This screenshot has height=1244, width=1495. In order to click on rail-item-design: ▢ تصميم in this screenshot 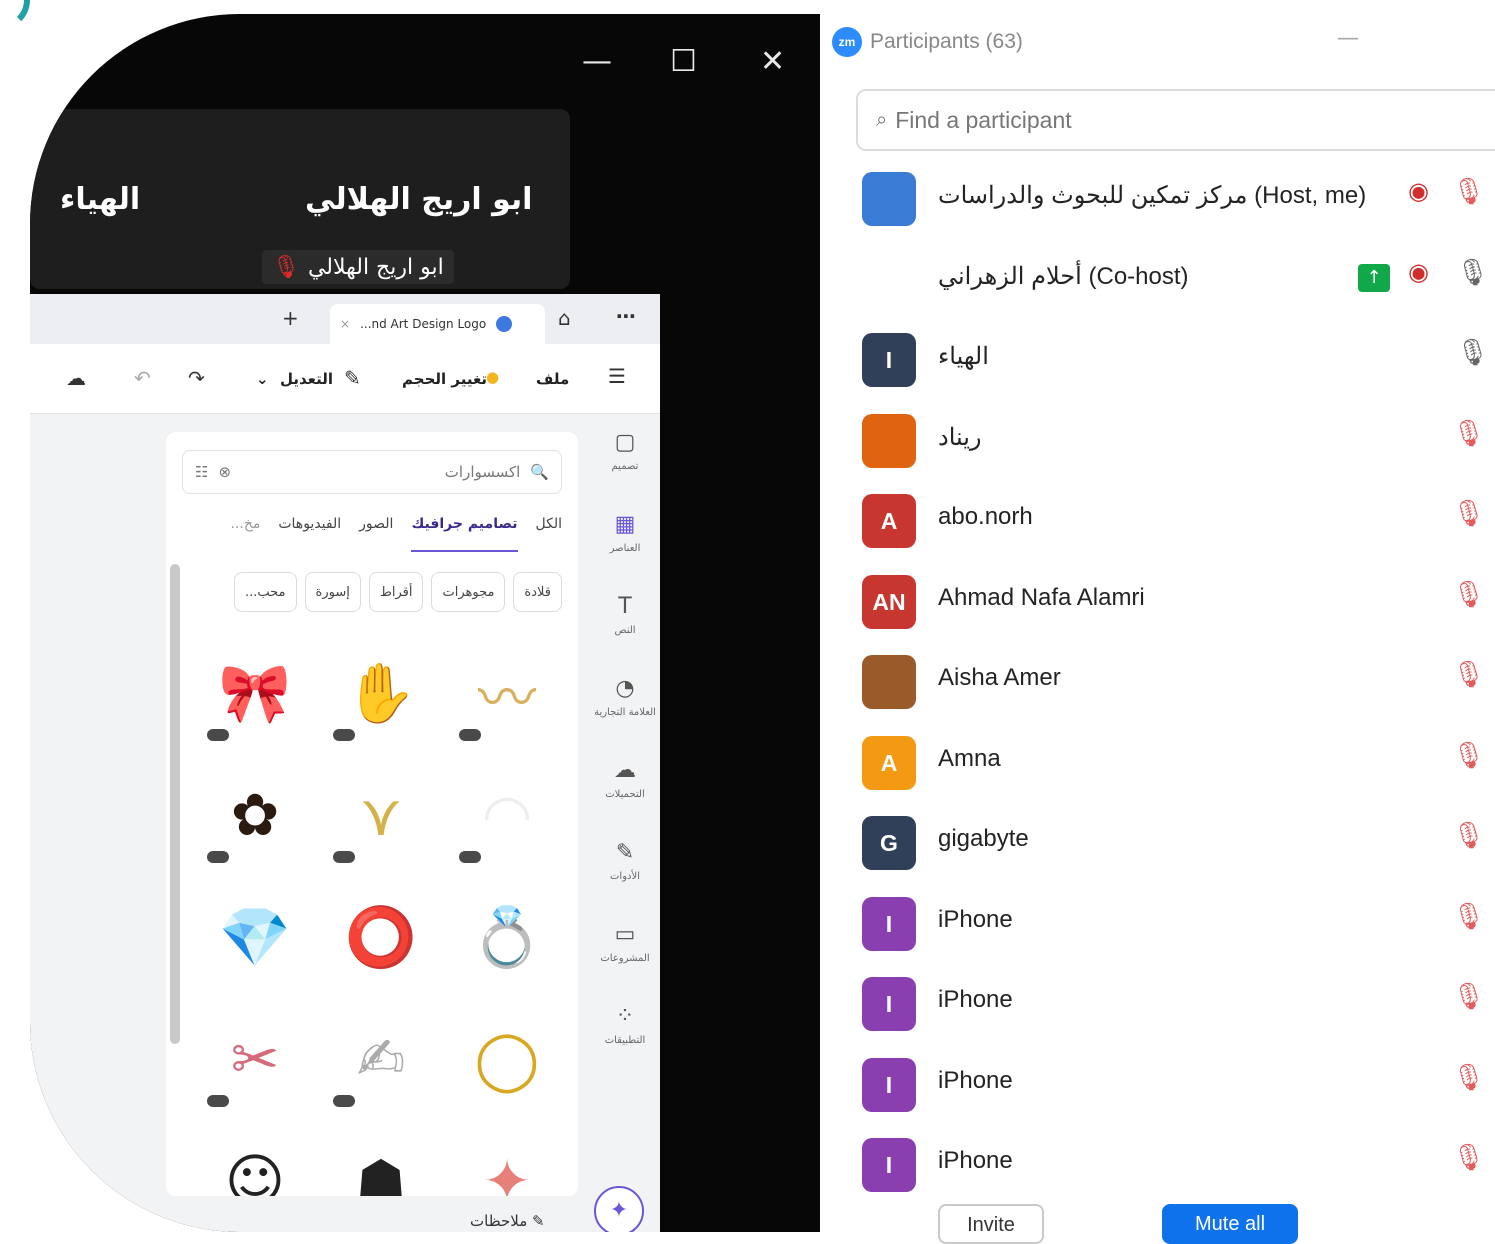, I will do `click(625, 451)`.